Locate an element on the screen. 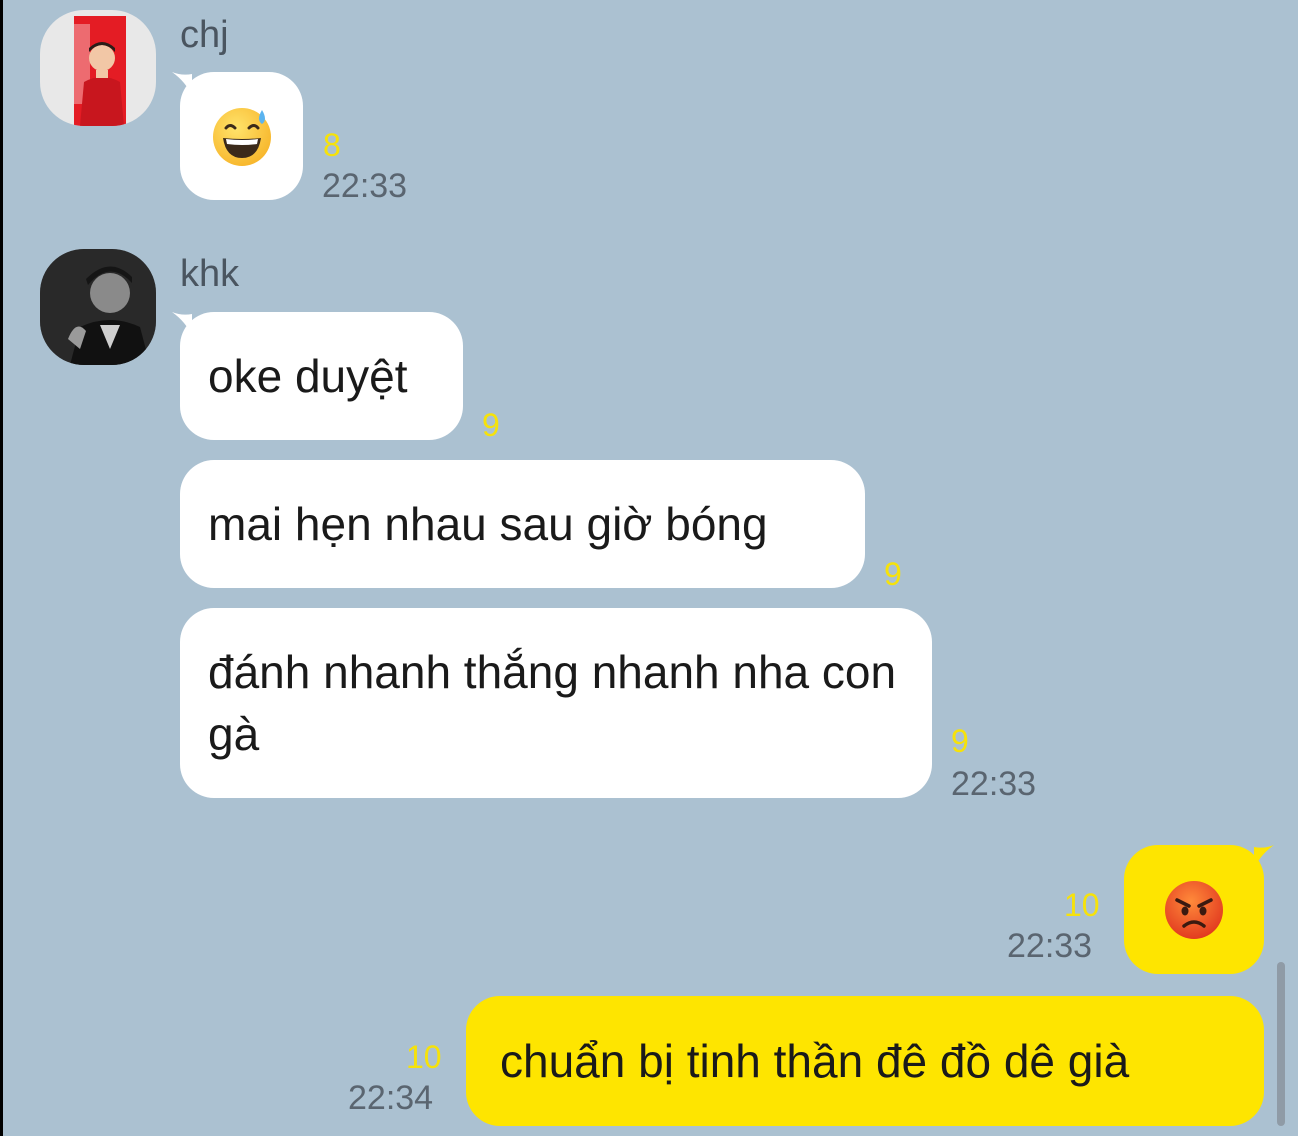 This screenshot has height=1136, width=1298. message-bubble: oke duyệt is located at coordinates (321, 376).